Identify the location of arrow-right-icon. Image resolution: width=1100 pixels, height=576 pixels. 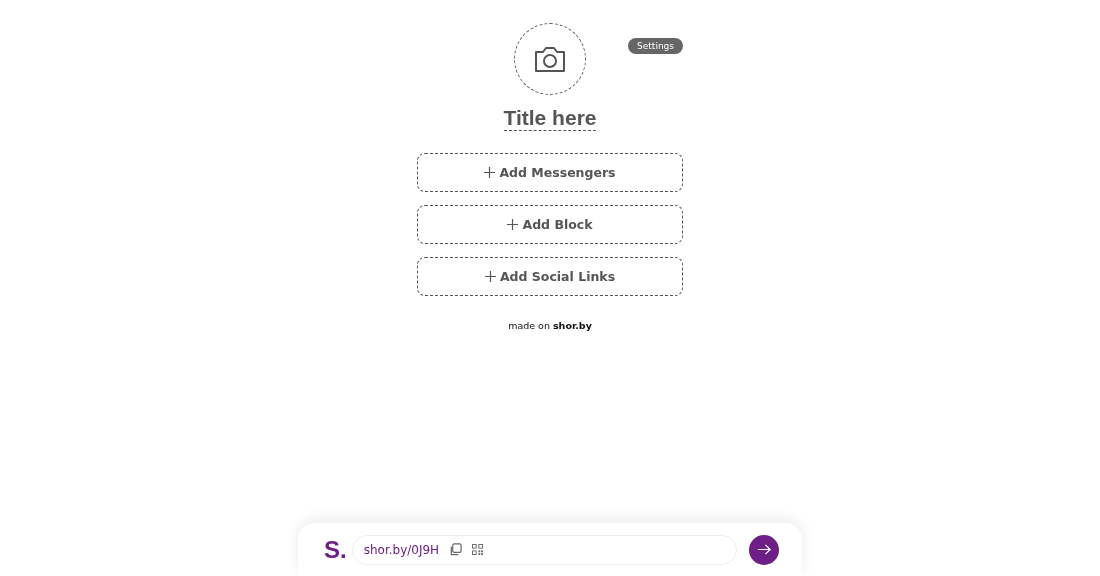
(764, 549).